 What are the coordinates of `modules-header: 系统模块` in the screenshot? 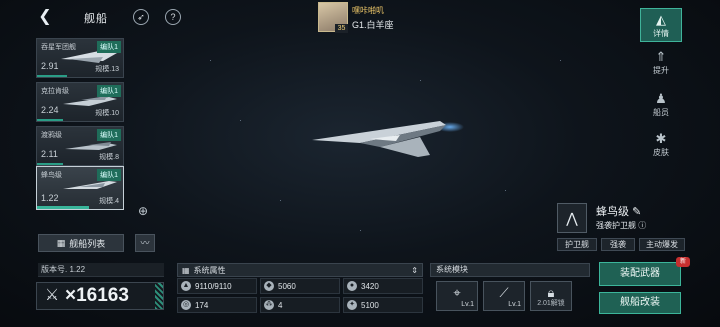 It's located at (510, 270).